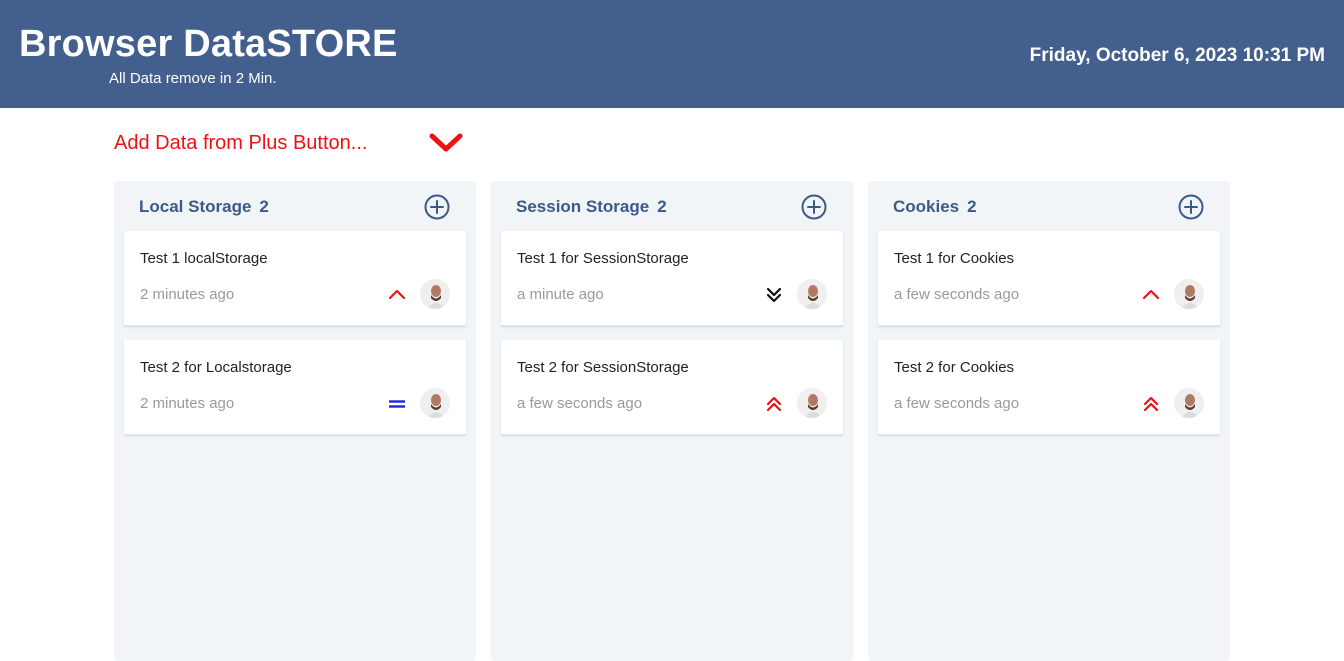 The height and width of the screenshot is (661, 1344). Describe the element at coordinates (193, 78) in the screenshot. I see `app-subtitle: All Data remove in 2 Min.` at that location.